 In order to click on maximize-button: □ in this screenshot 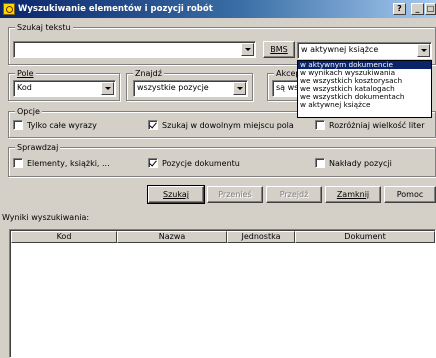, I will do `click(430, 9)`.